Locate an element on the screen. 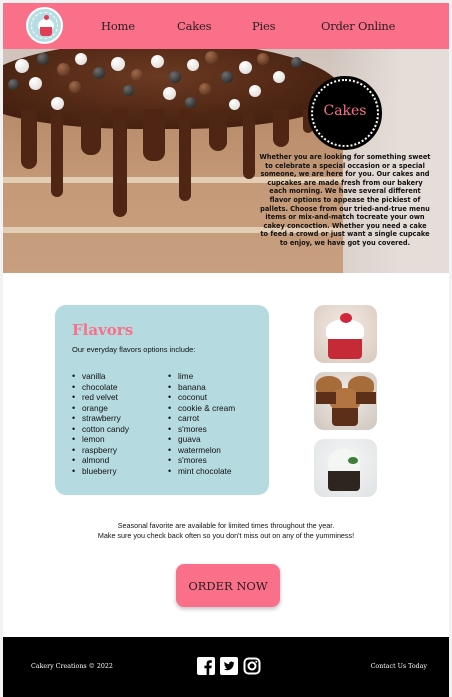 This screenshot has height=697, width=452. list-item: banana is located at coordinates (201, 387).